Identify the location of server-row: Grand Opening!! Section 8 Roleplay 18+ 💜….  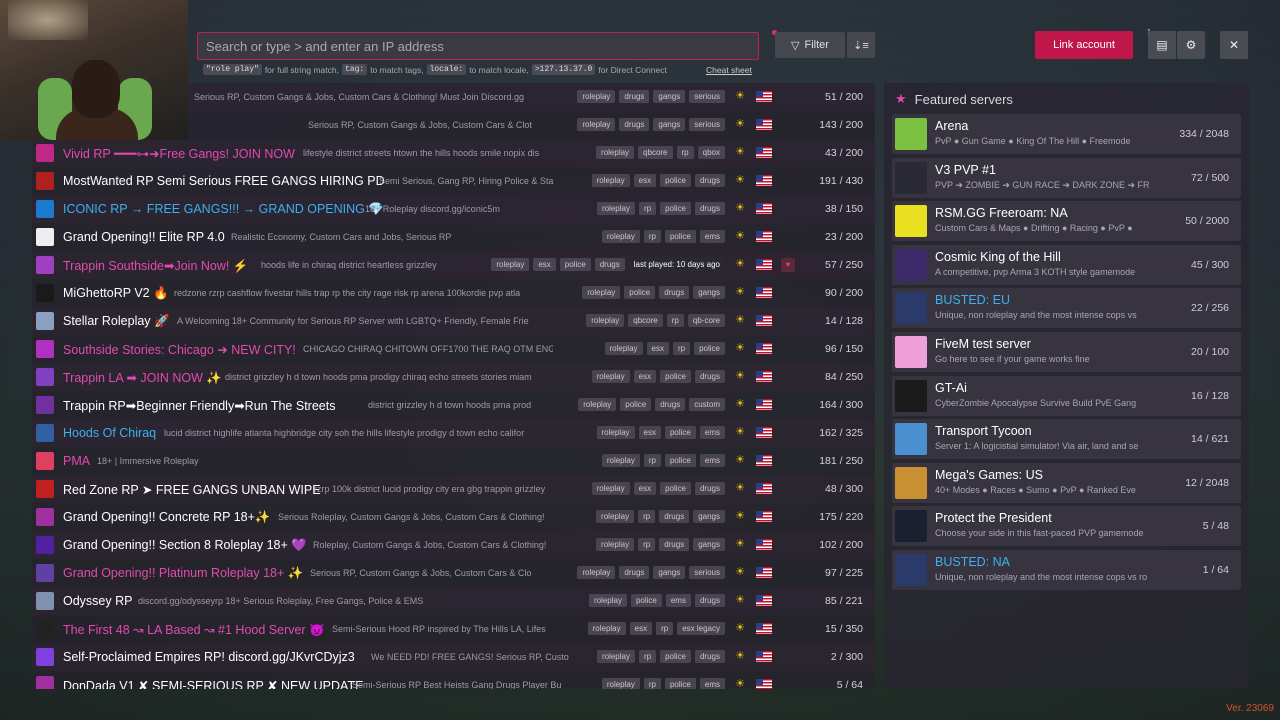
(453, 545).